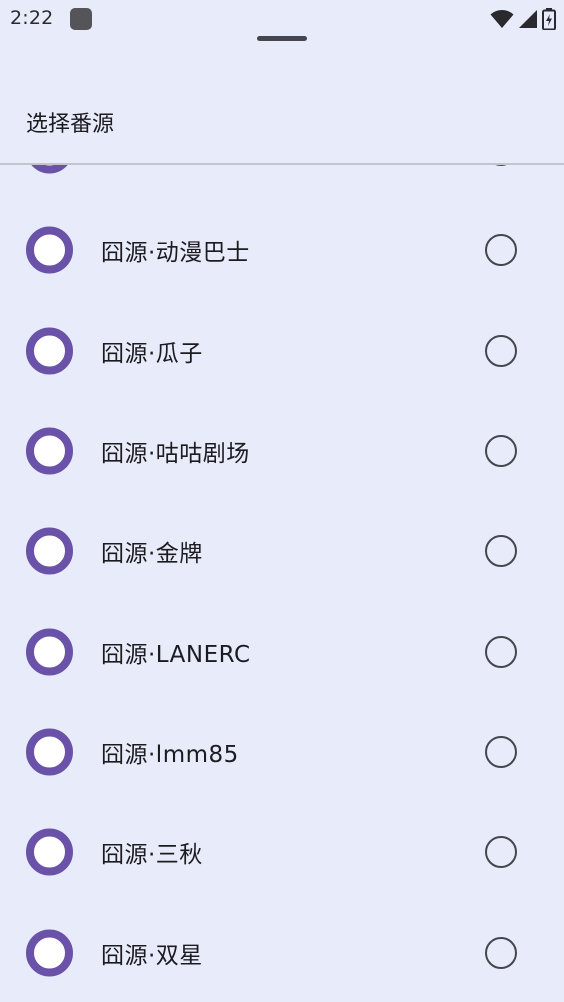  What do you see at coordinates (502, 19) in the screenshot?
I see `wifi-icon` at bounding box center [502, 19].